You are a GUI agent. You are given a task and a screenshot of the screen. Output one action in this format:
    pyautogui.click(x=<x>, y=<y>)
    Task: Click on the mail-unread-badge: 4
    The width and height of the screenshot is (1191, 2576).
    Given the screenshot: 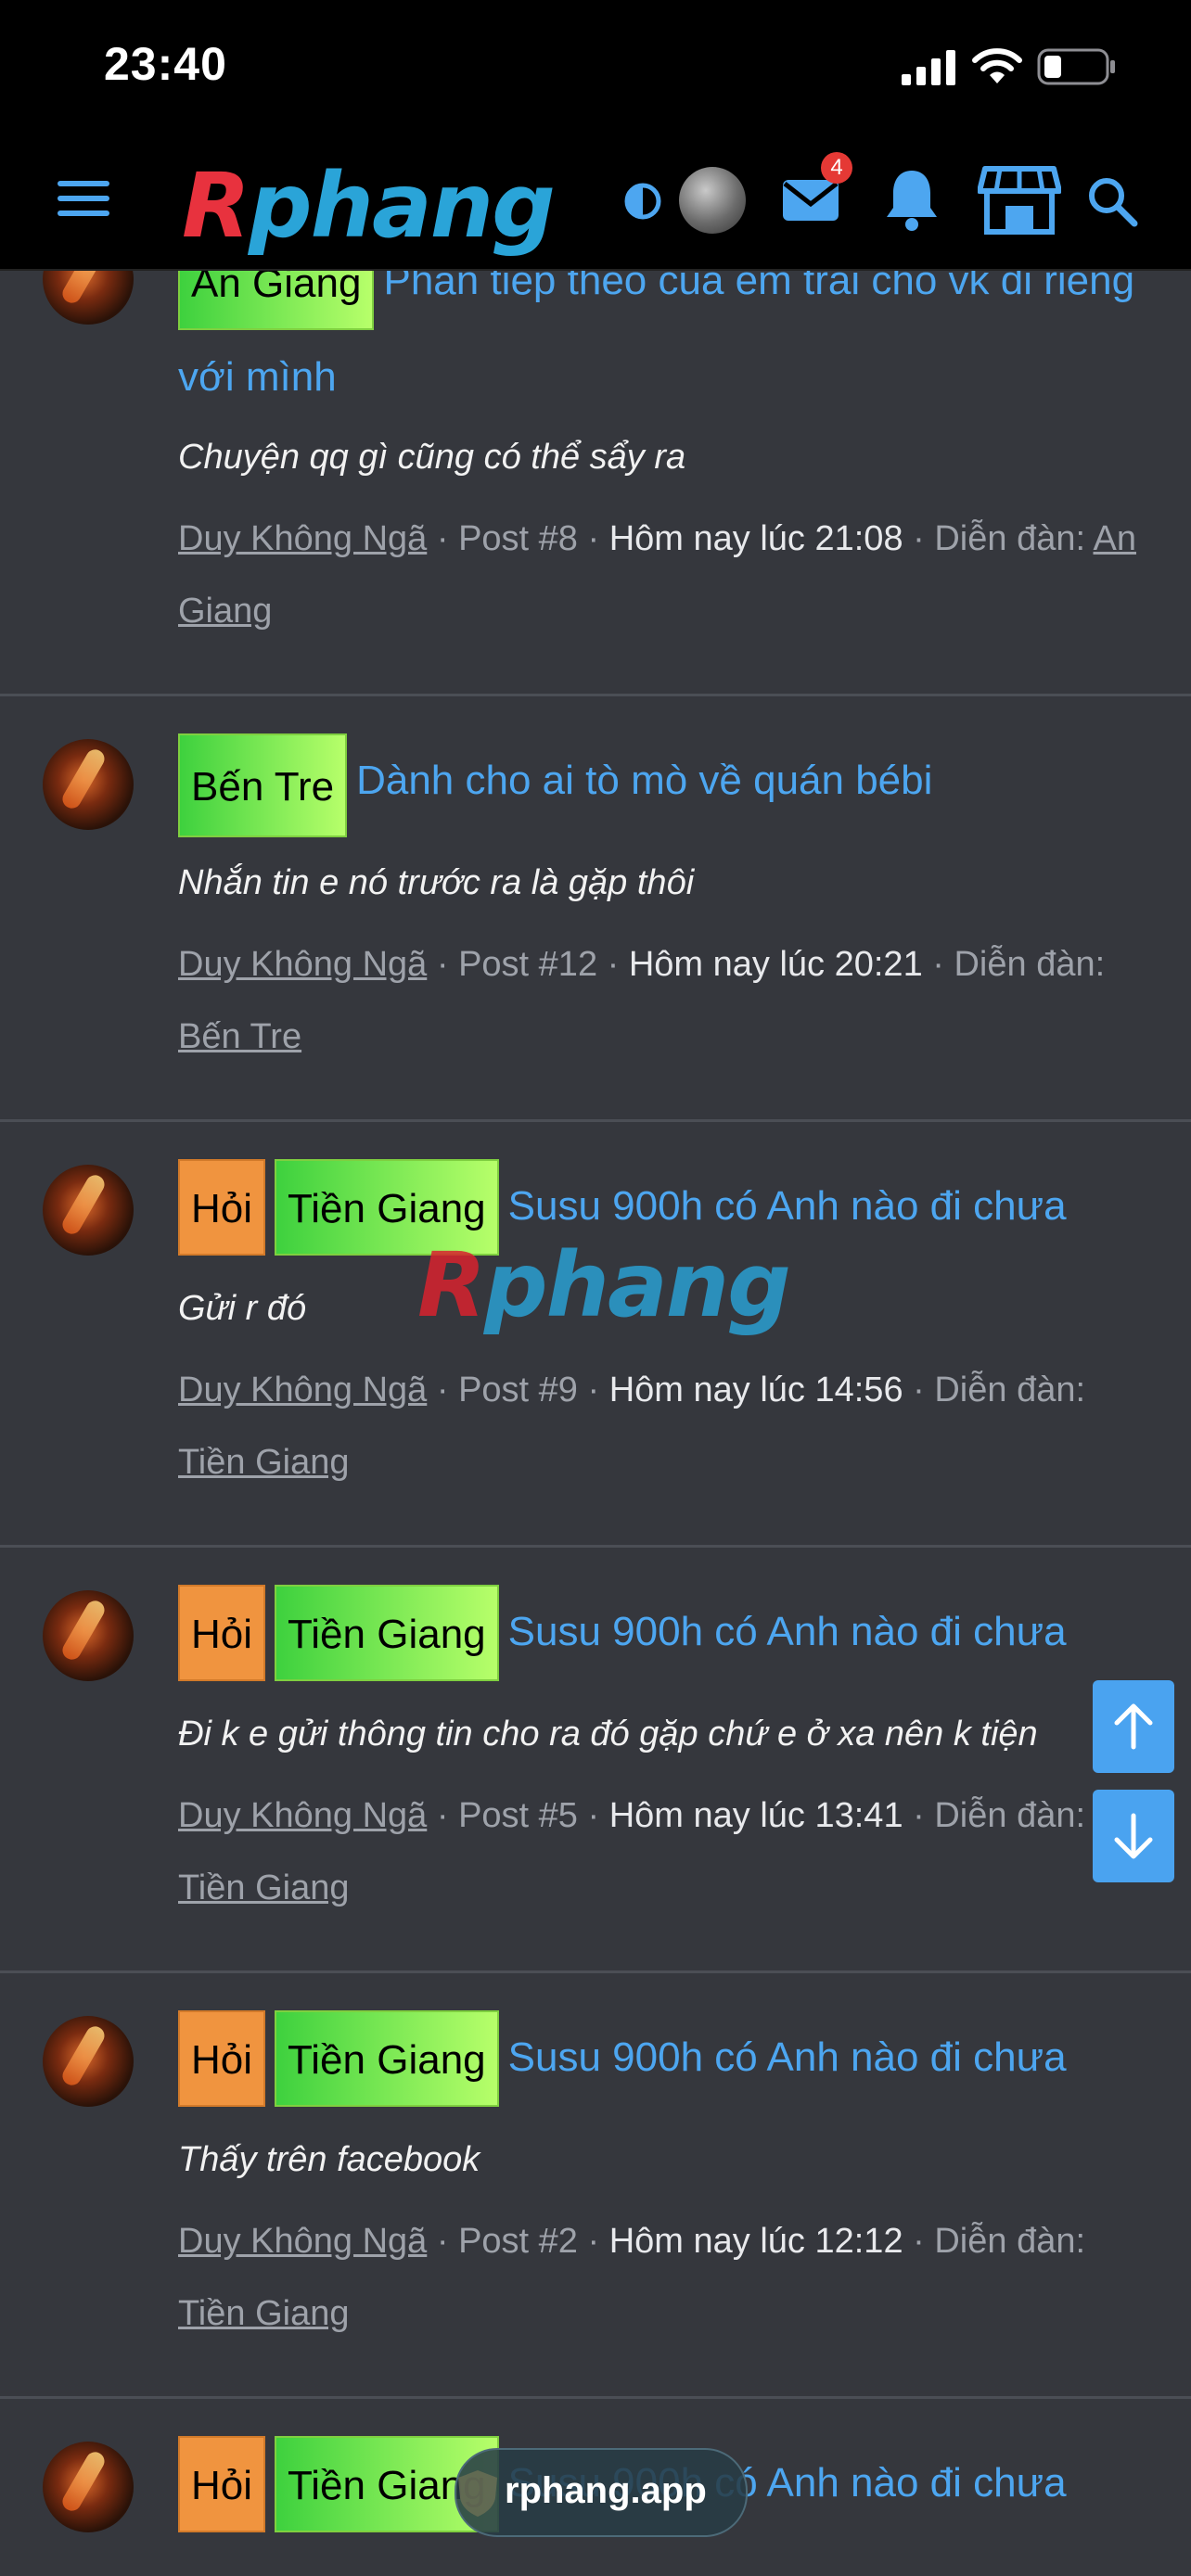 What is the action you would take?
    pyautogui.click(x=836, y=168)
    